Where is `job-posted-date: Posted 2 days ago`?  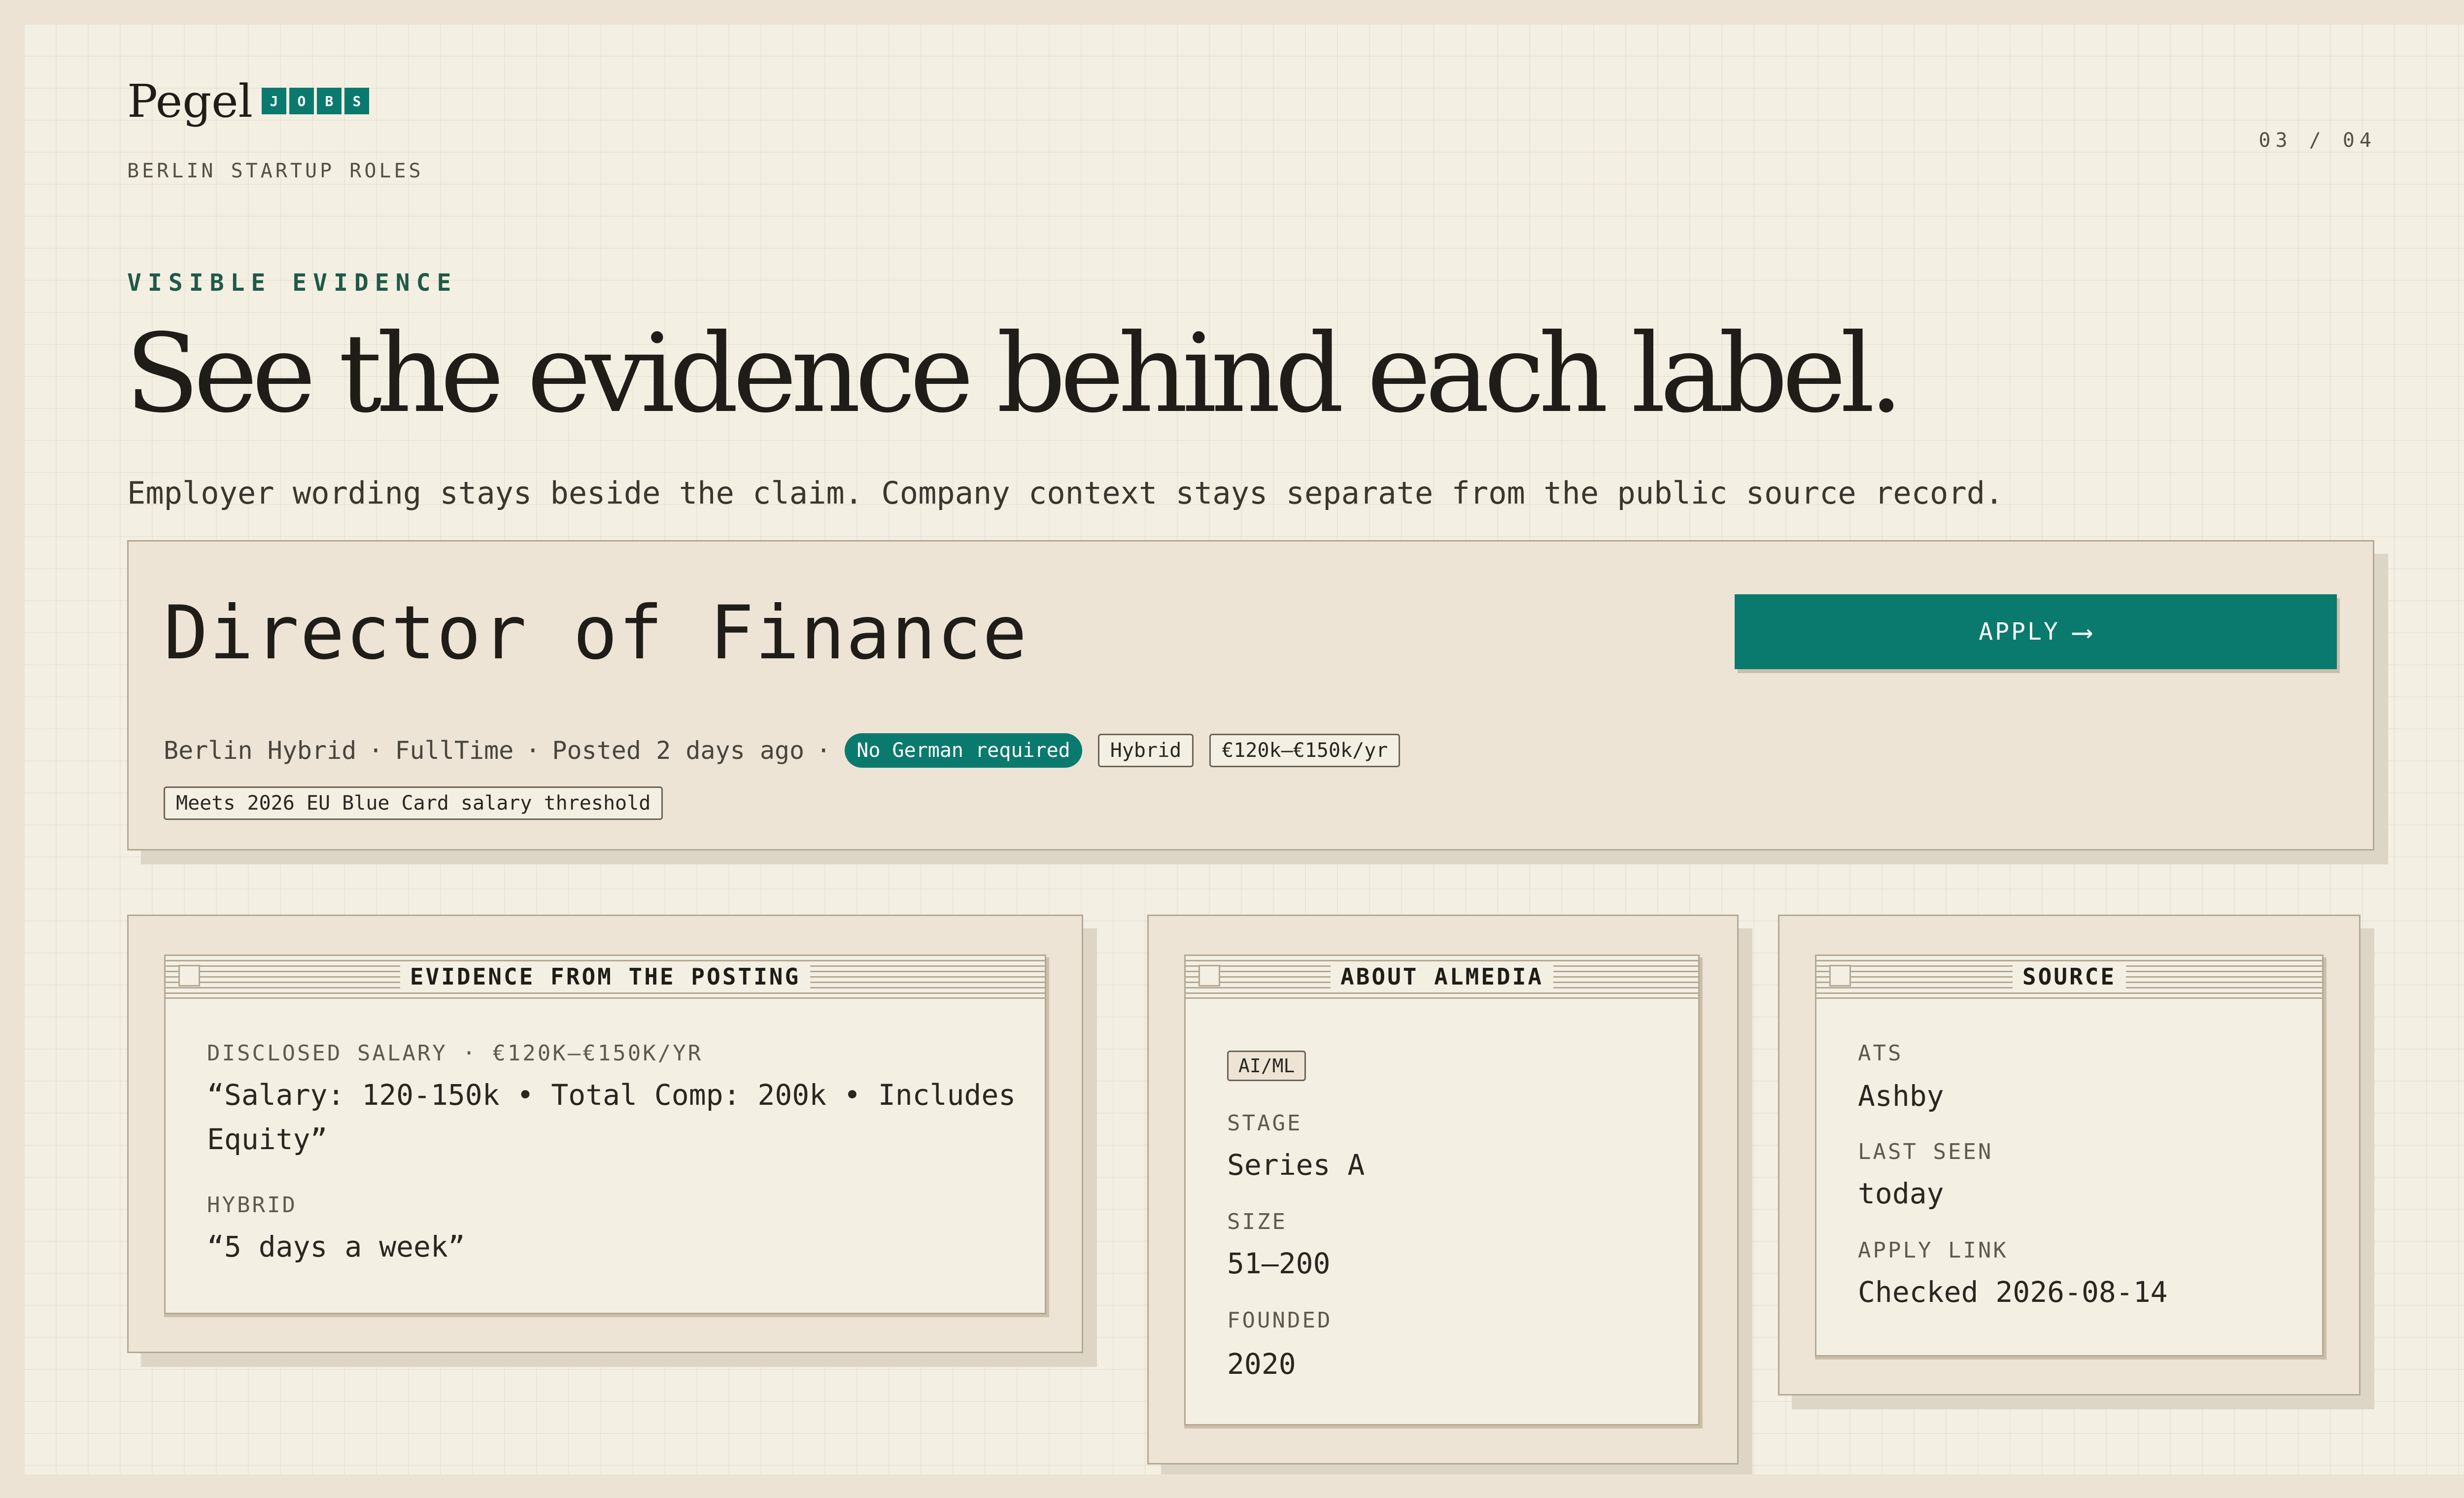
job-posted-date: Posted 2 days ago is located at coordinates (678, 750).